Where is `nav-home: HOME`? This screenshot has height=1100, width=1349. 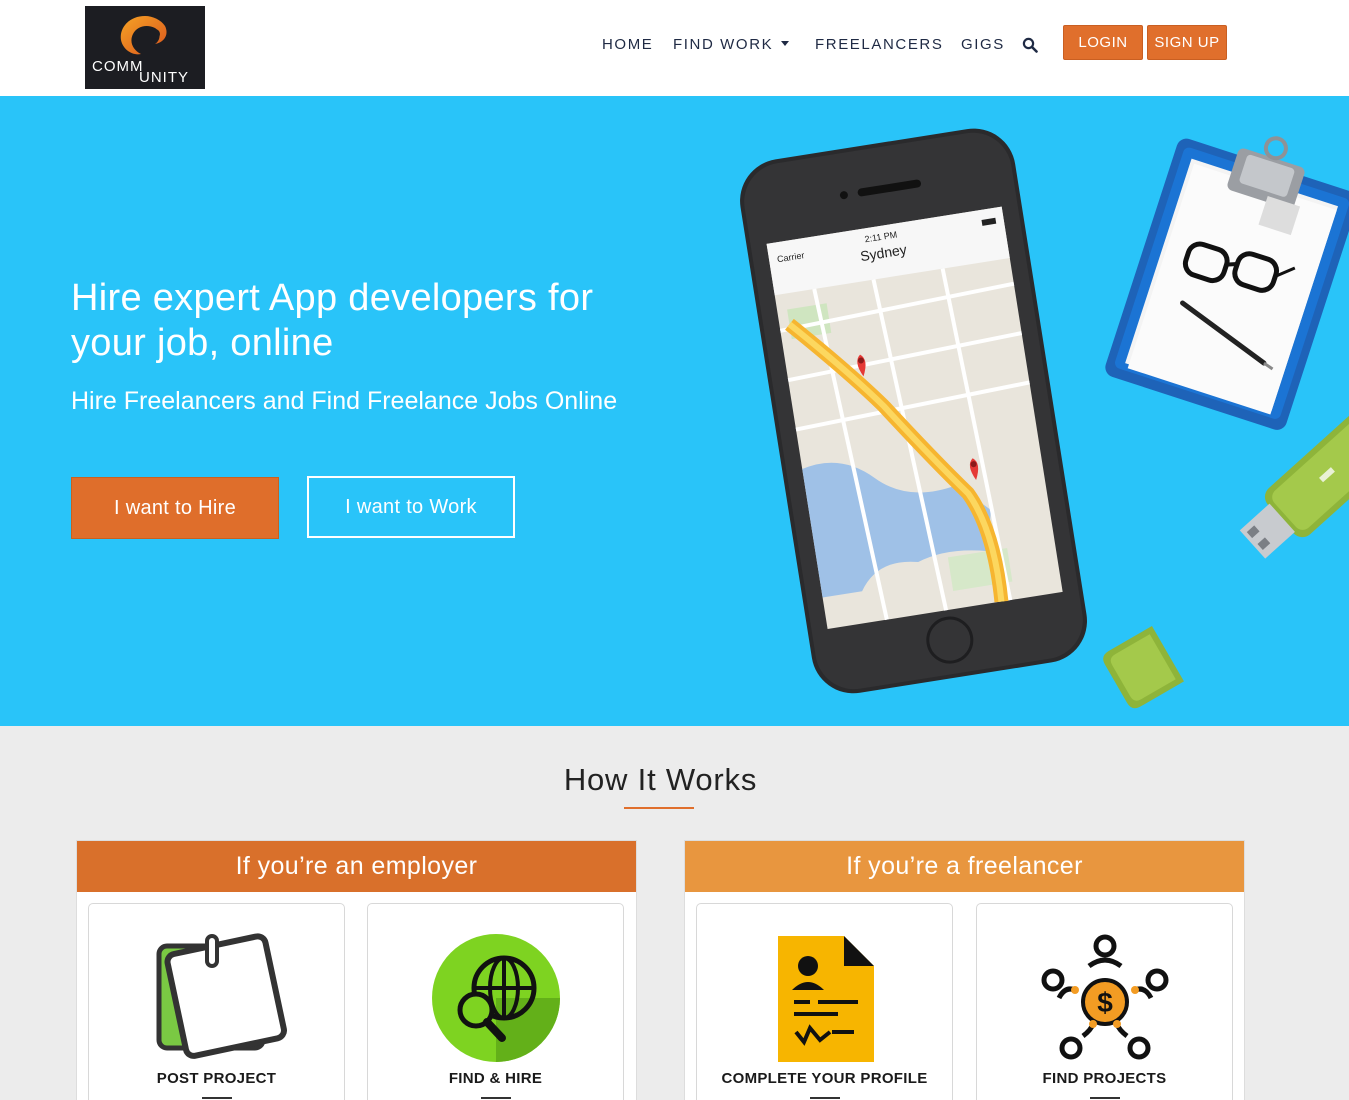 nav-home: HOME is located at coordinates (627, 44).